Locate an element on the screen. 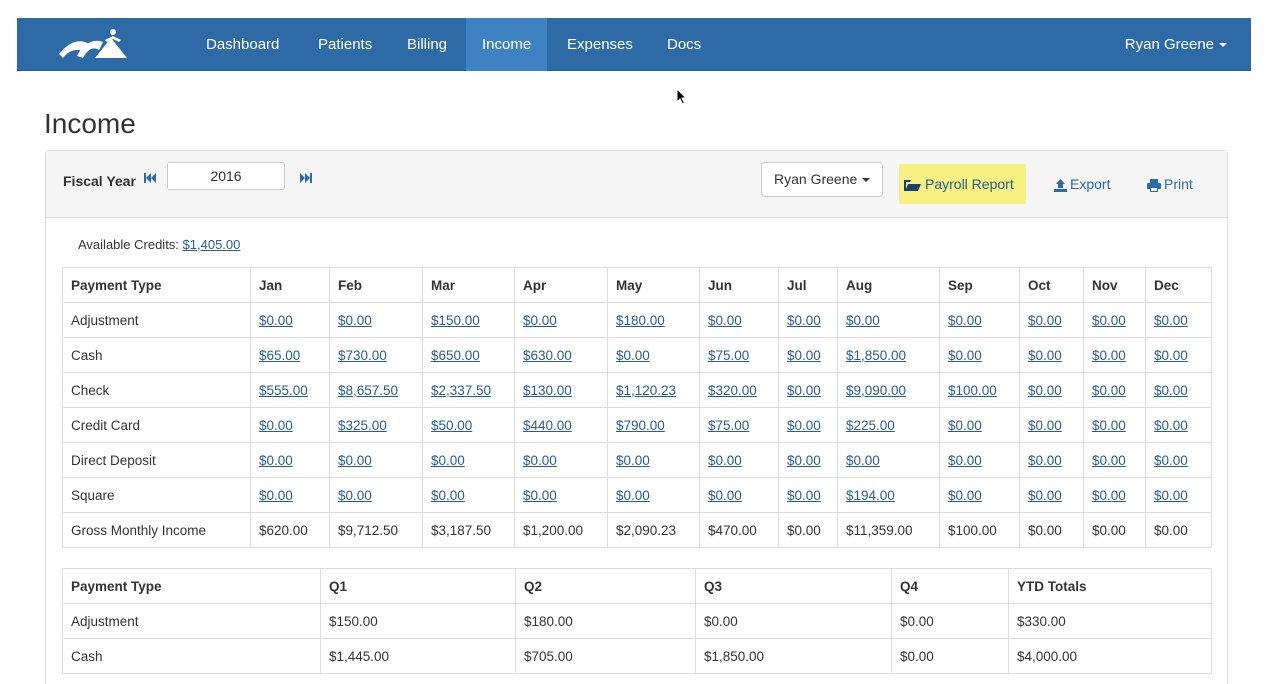 This screenshot has height=684, width=1286. nav-docs: Docs is located at coordinates (684, 44).